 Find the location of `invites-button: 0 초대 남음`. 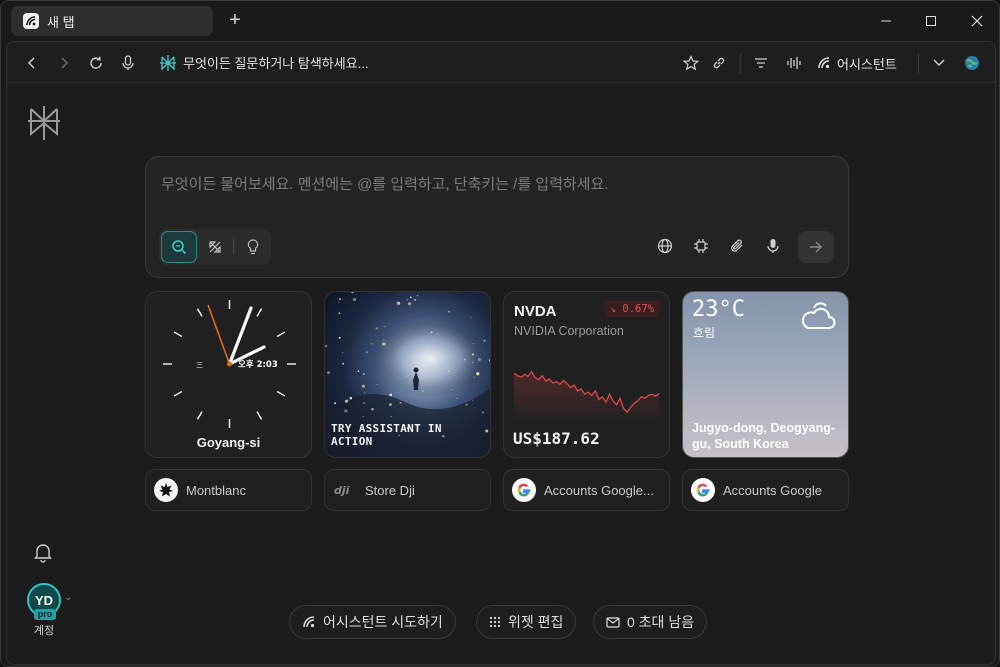

invites-button: 0 초대 남음 is located at coordinates (650, 622).